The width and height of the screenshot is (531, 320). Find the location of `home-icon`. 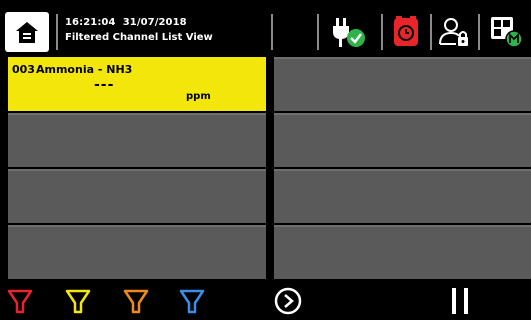

home-icon is located at coordinates (27, 32).